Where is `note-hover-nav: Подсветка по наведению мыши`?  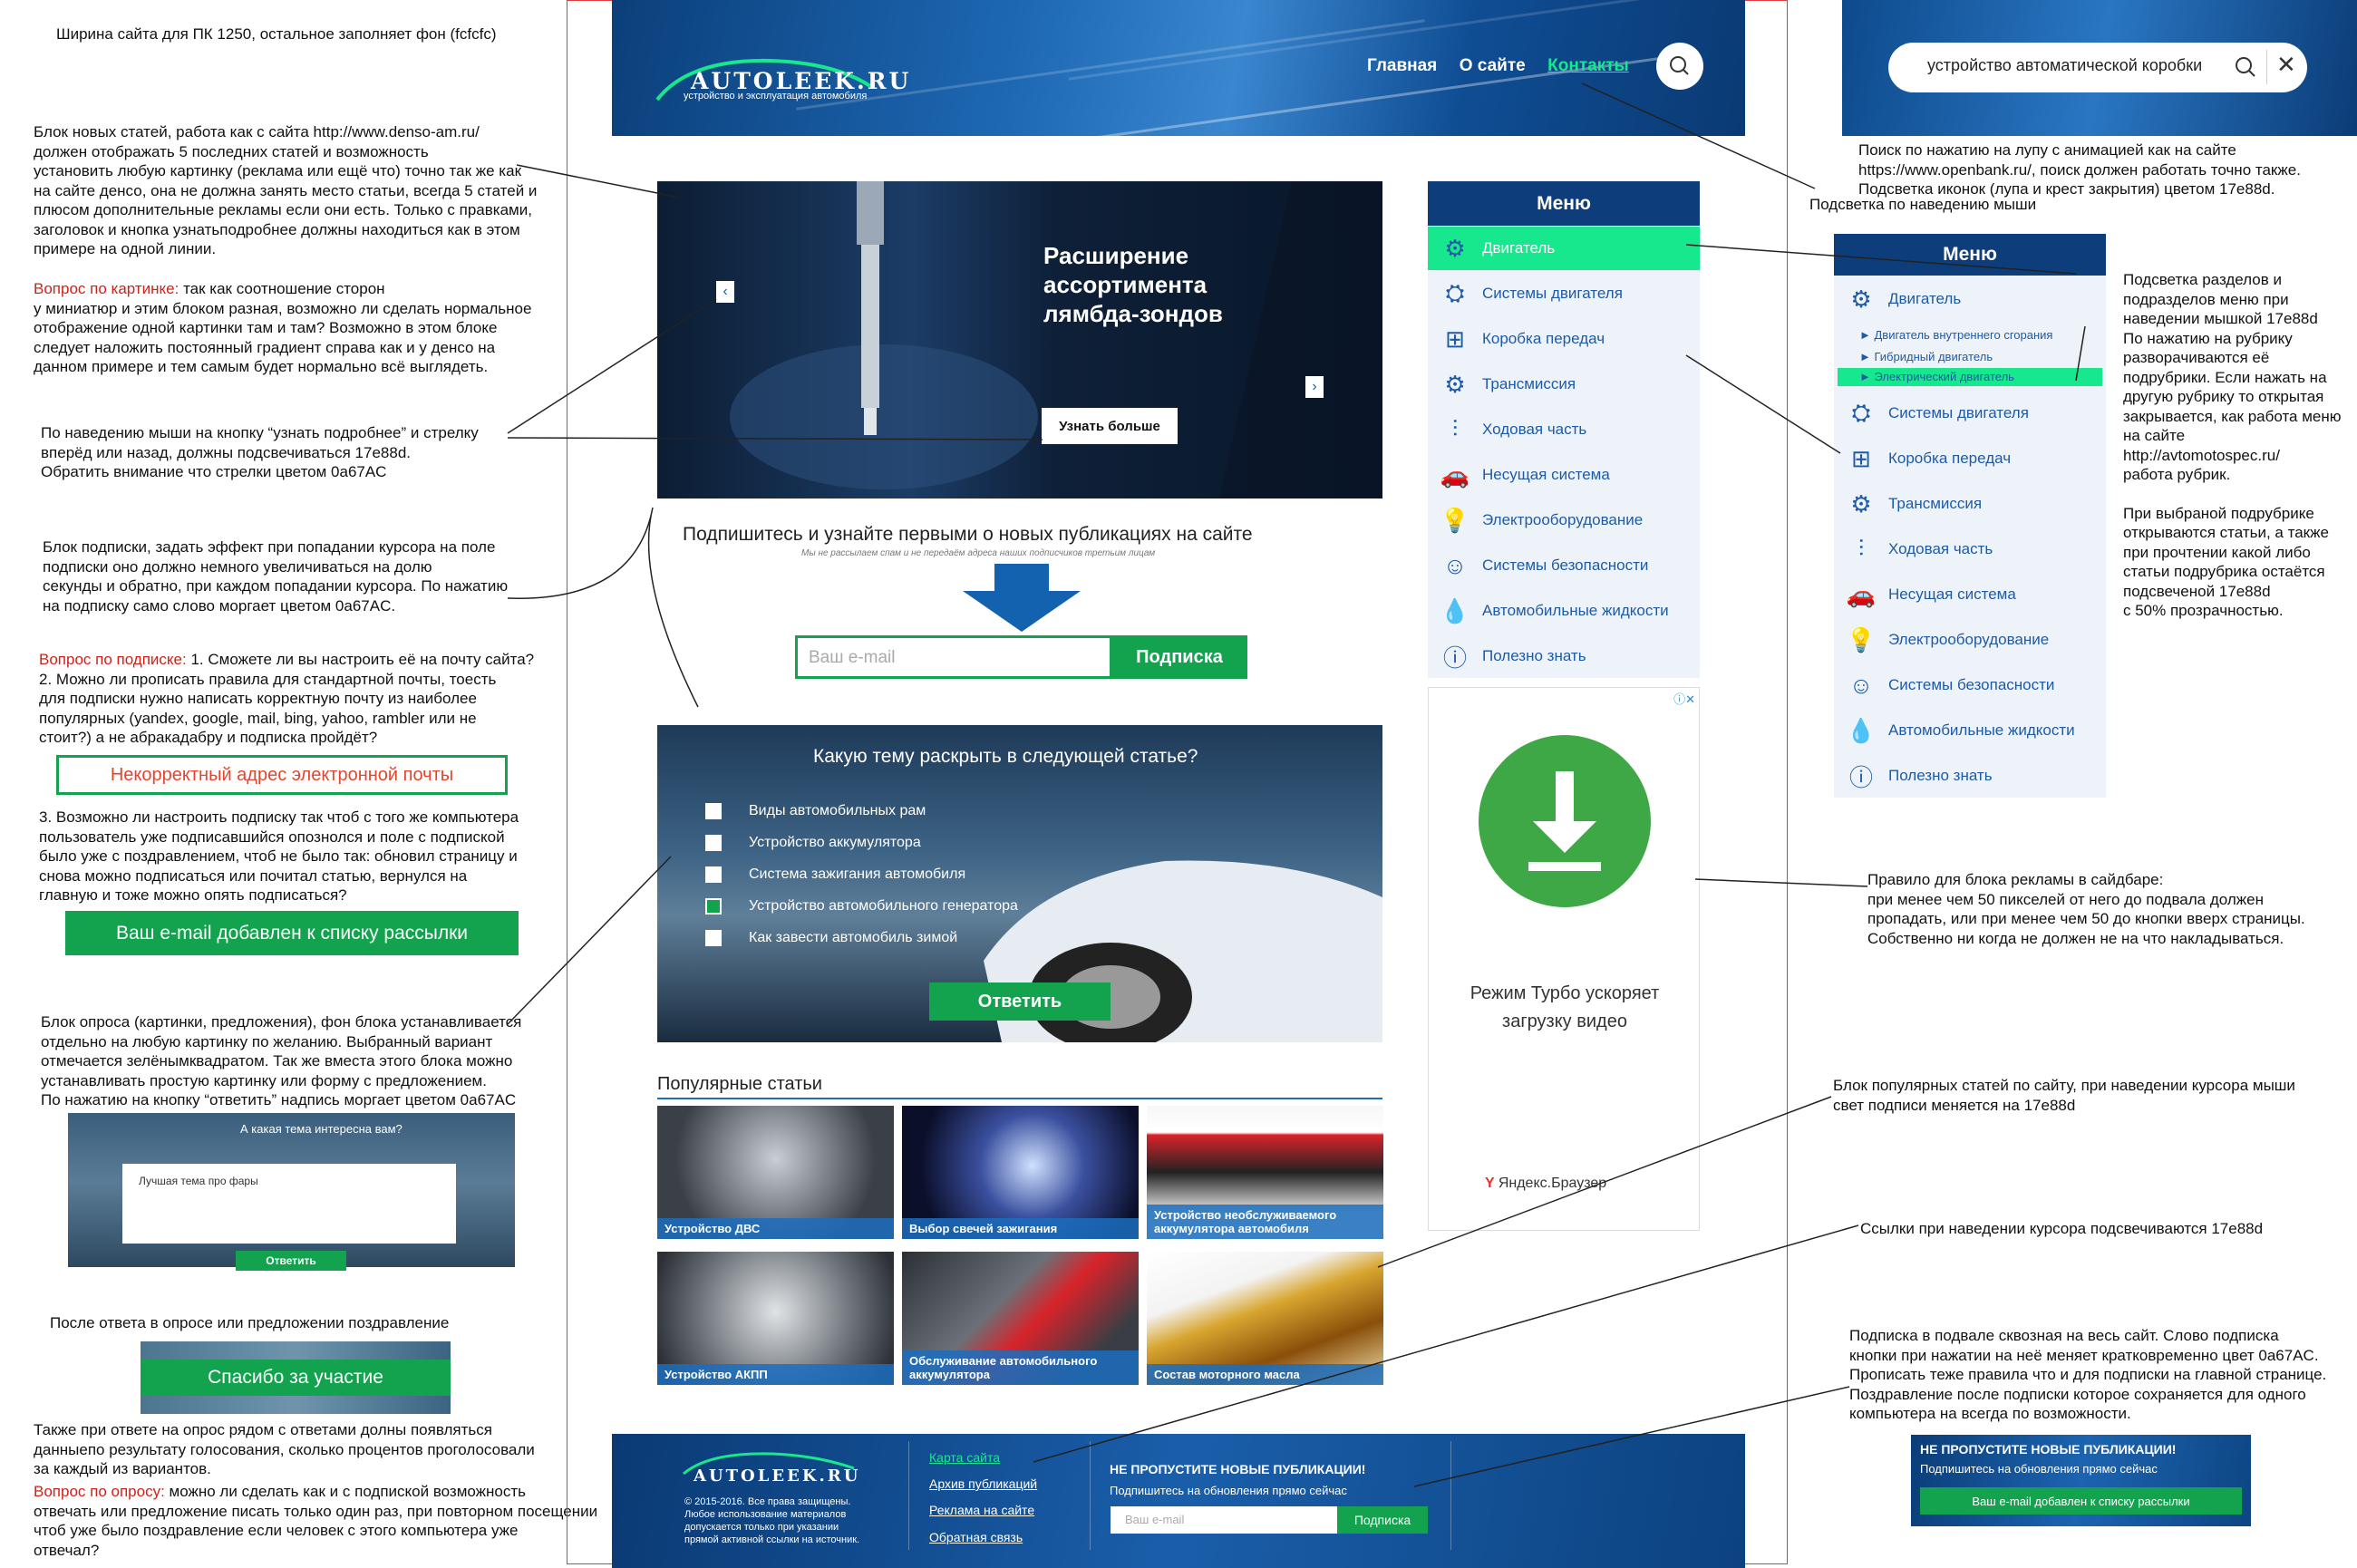 note-hover-nav: Подсветка по наведению мыши is located at coordinates (1923, 204).